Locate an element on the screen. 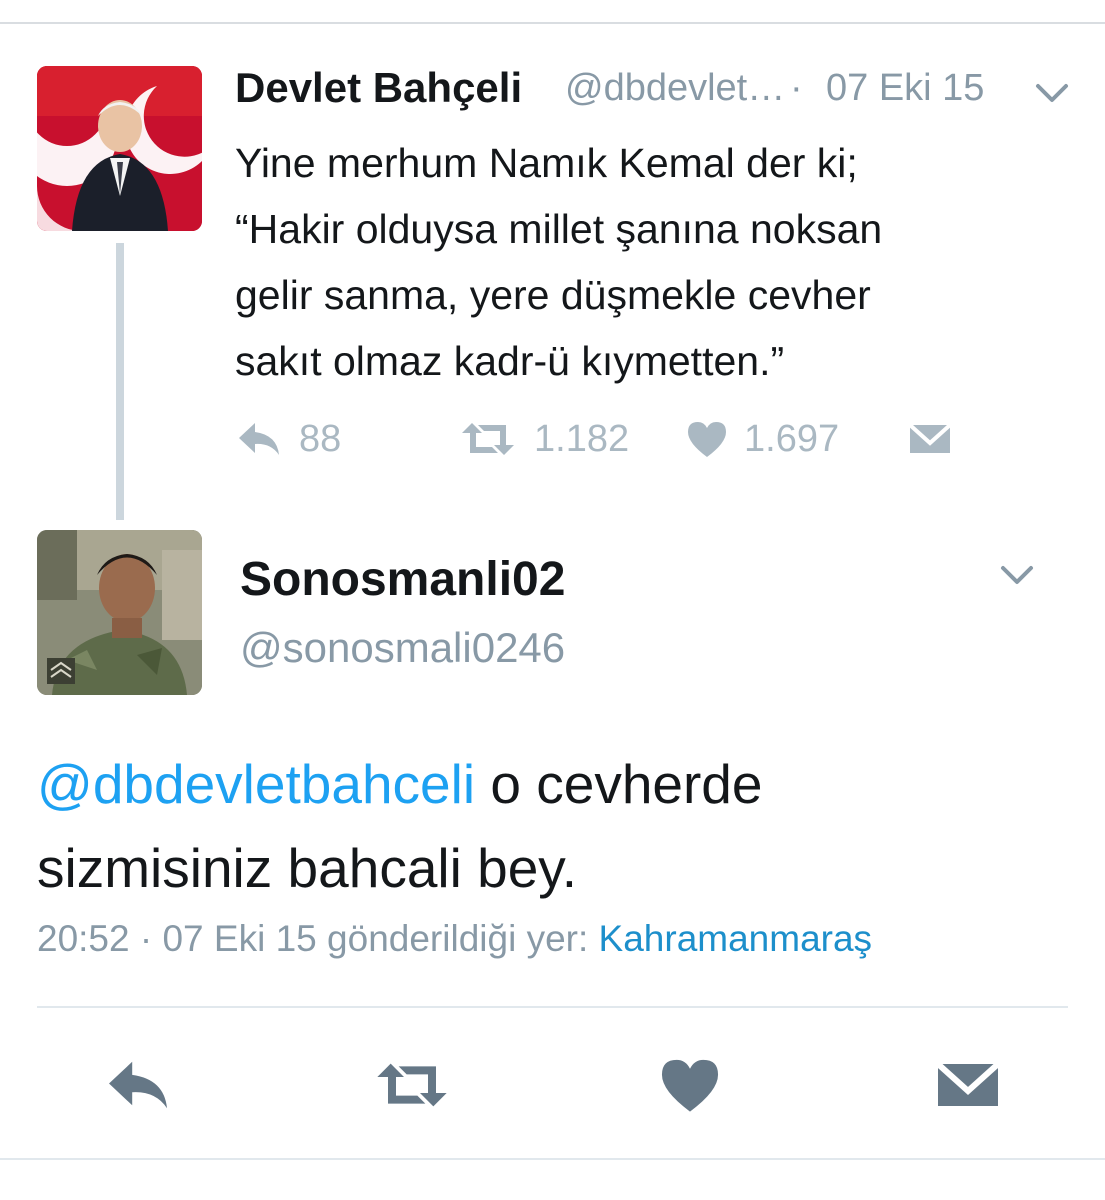 The height and width of the screenshot is (1200, 1105). parent-reply-button: 88 is located at coordinates (288, 439).